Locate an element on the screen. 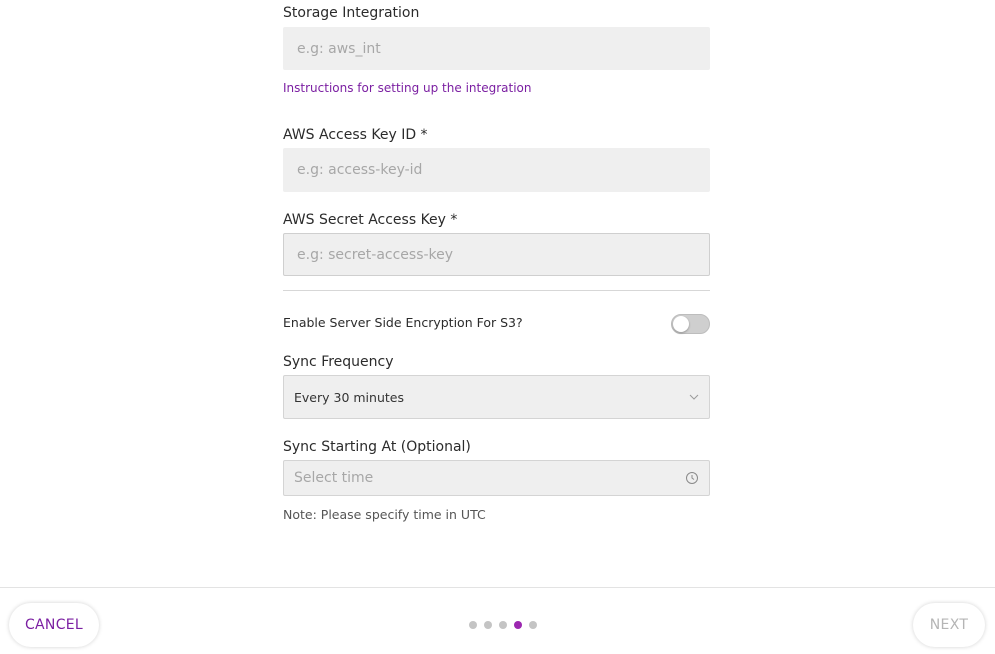 This screenshot has height=654, width=995. chevron-down-icon is located at coordinates (694, 397).